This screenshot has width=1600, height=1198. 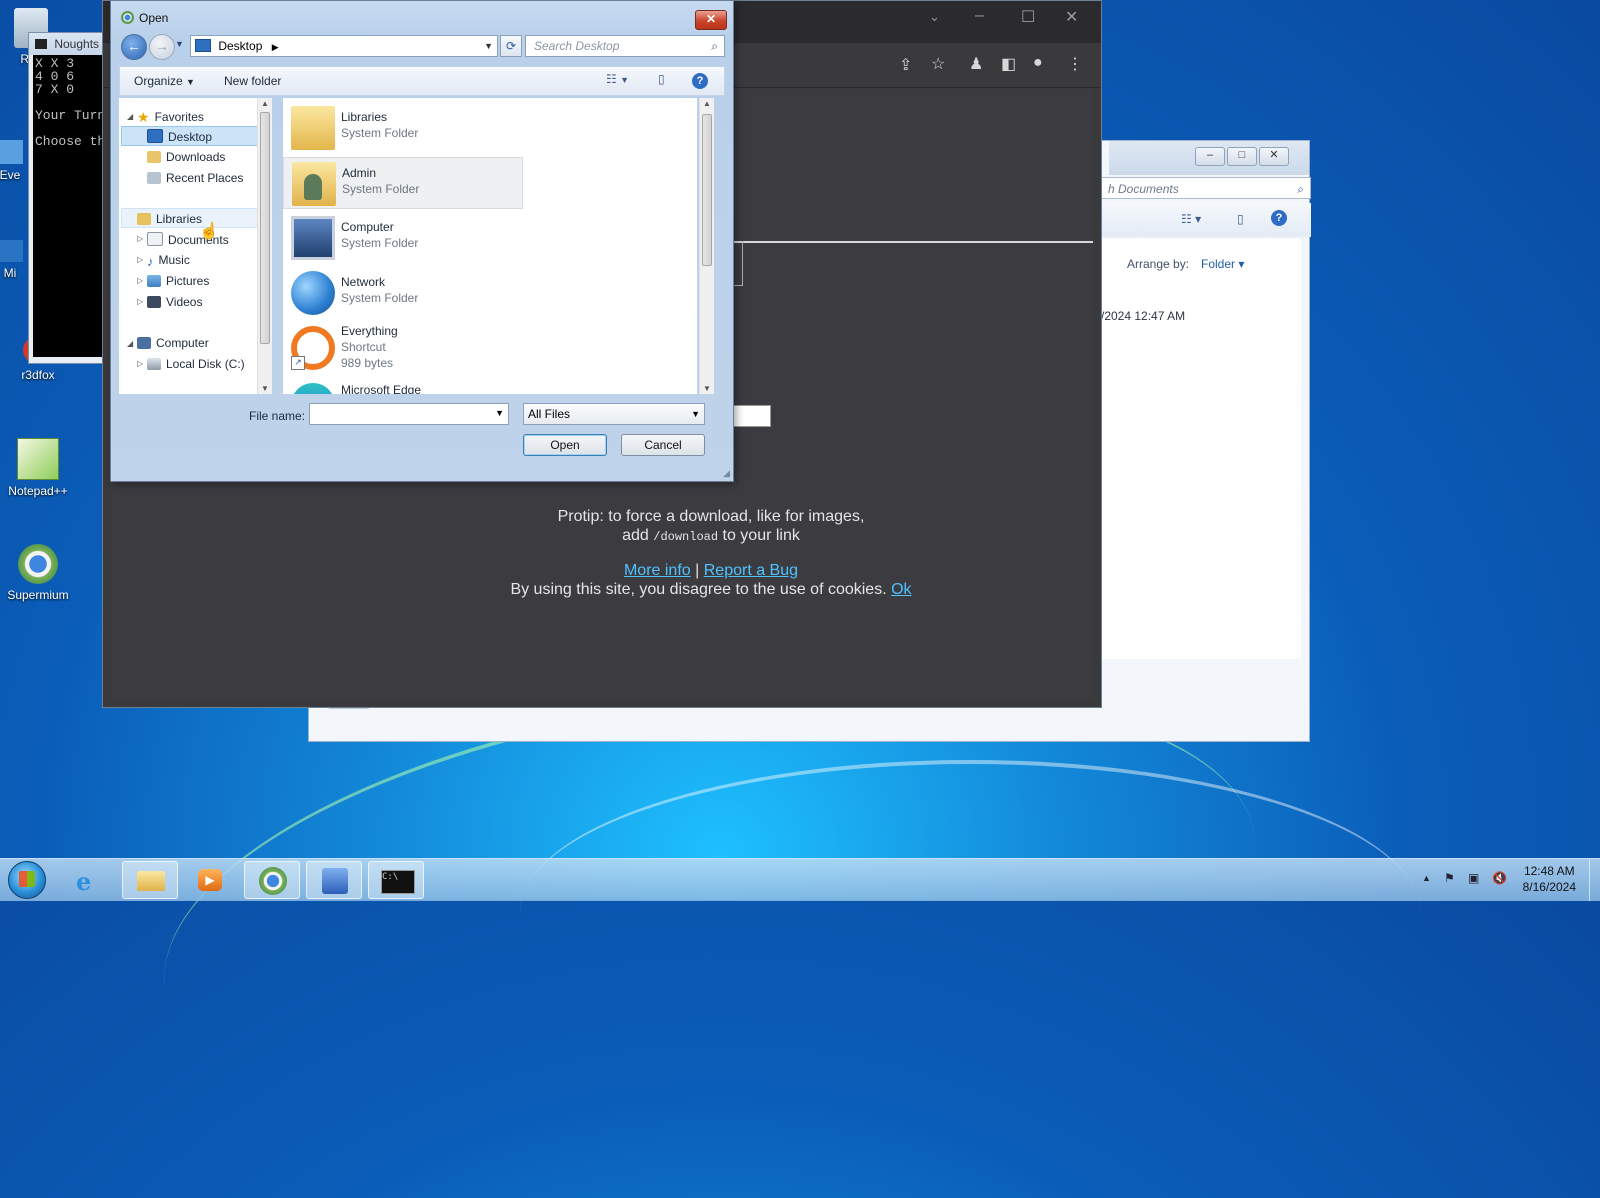 What do you see at coordinates (272, 880) in the screenshot?
I see `taskbar-supermium` at bounding box center [272, 880].